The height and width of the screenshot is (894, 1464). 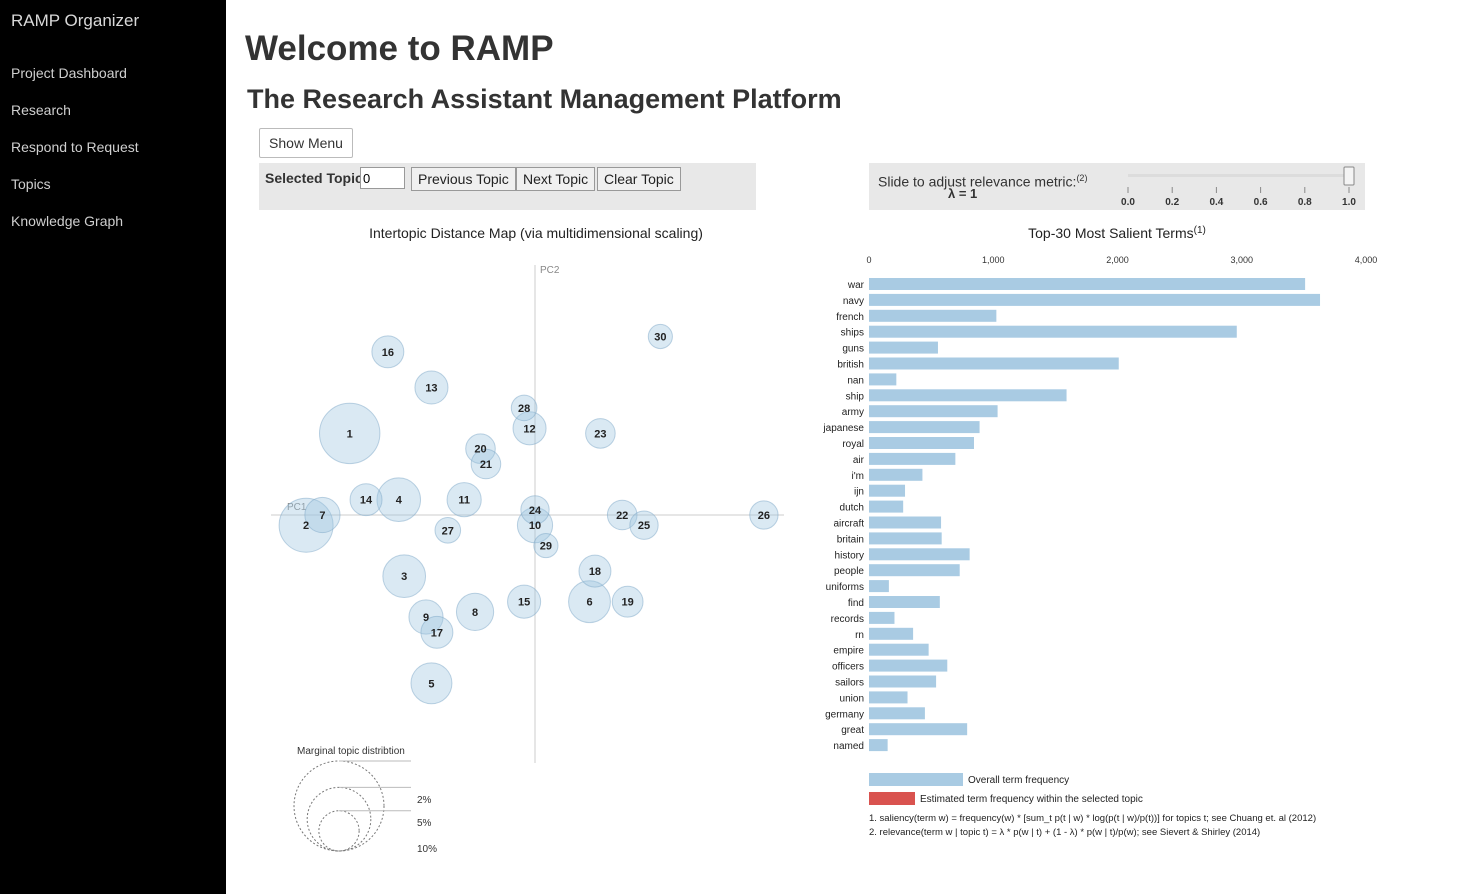 What do you see at coordinates (639, 179) in the screenshot?
I see `clear-topic-button: Clear Topic` at bounding box center [639, 179].